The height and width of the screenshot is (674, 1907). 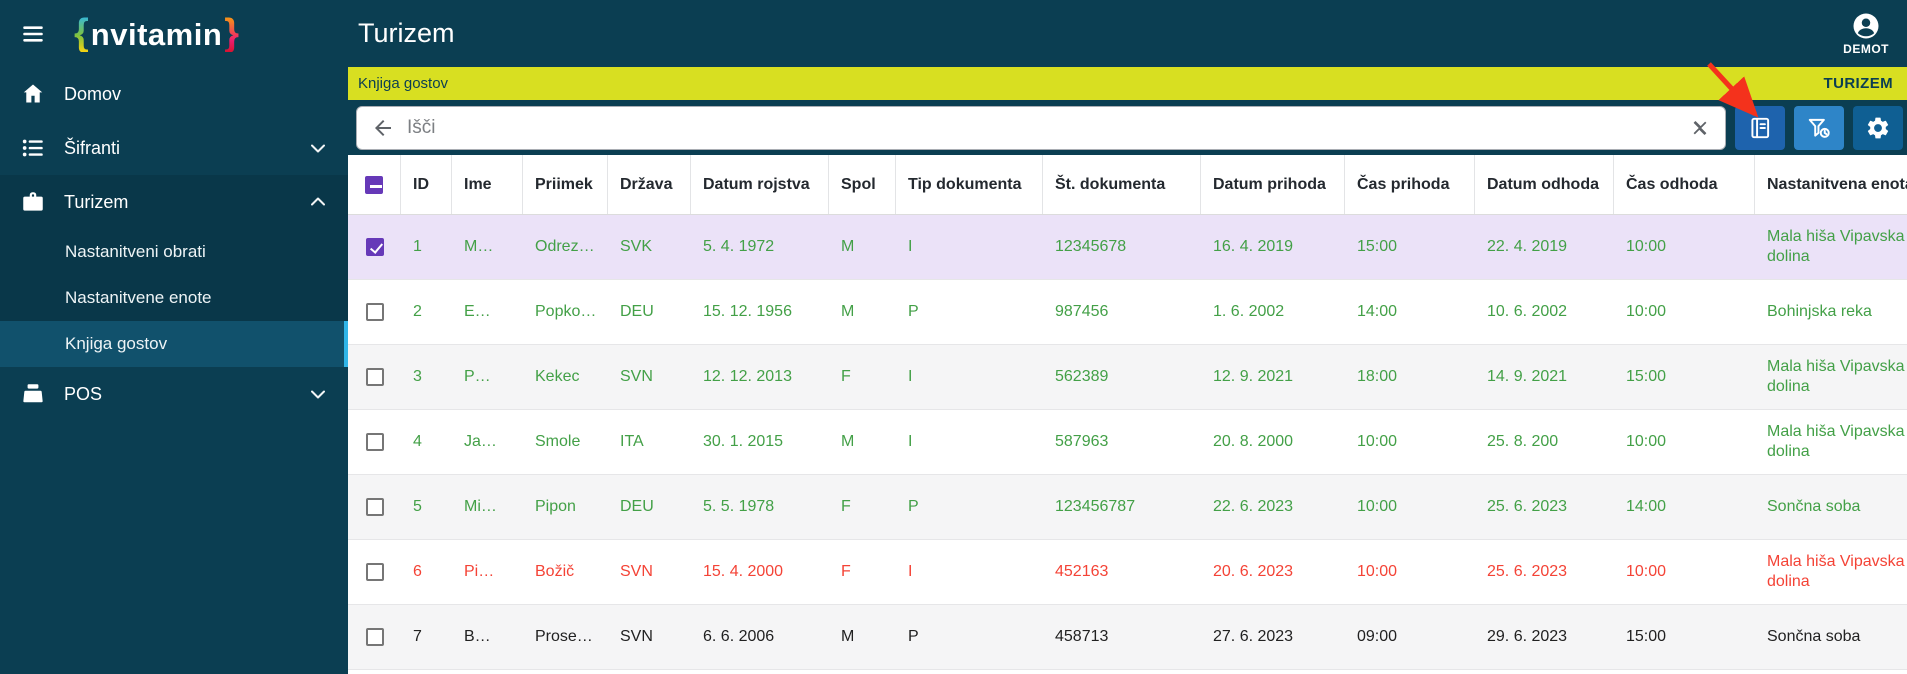 I want to click on cell-st-dokumenta: 587963, so click(x=1082, y=441).